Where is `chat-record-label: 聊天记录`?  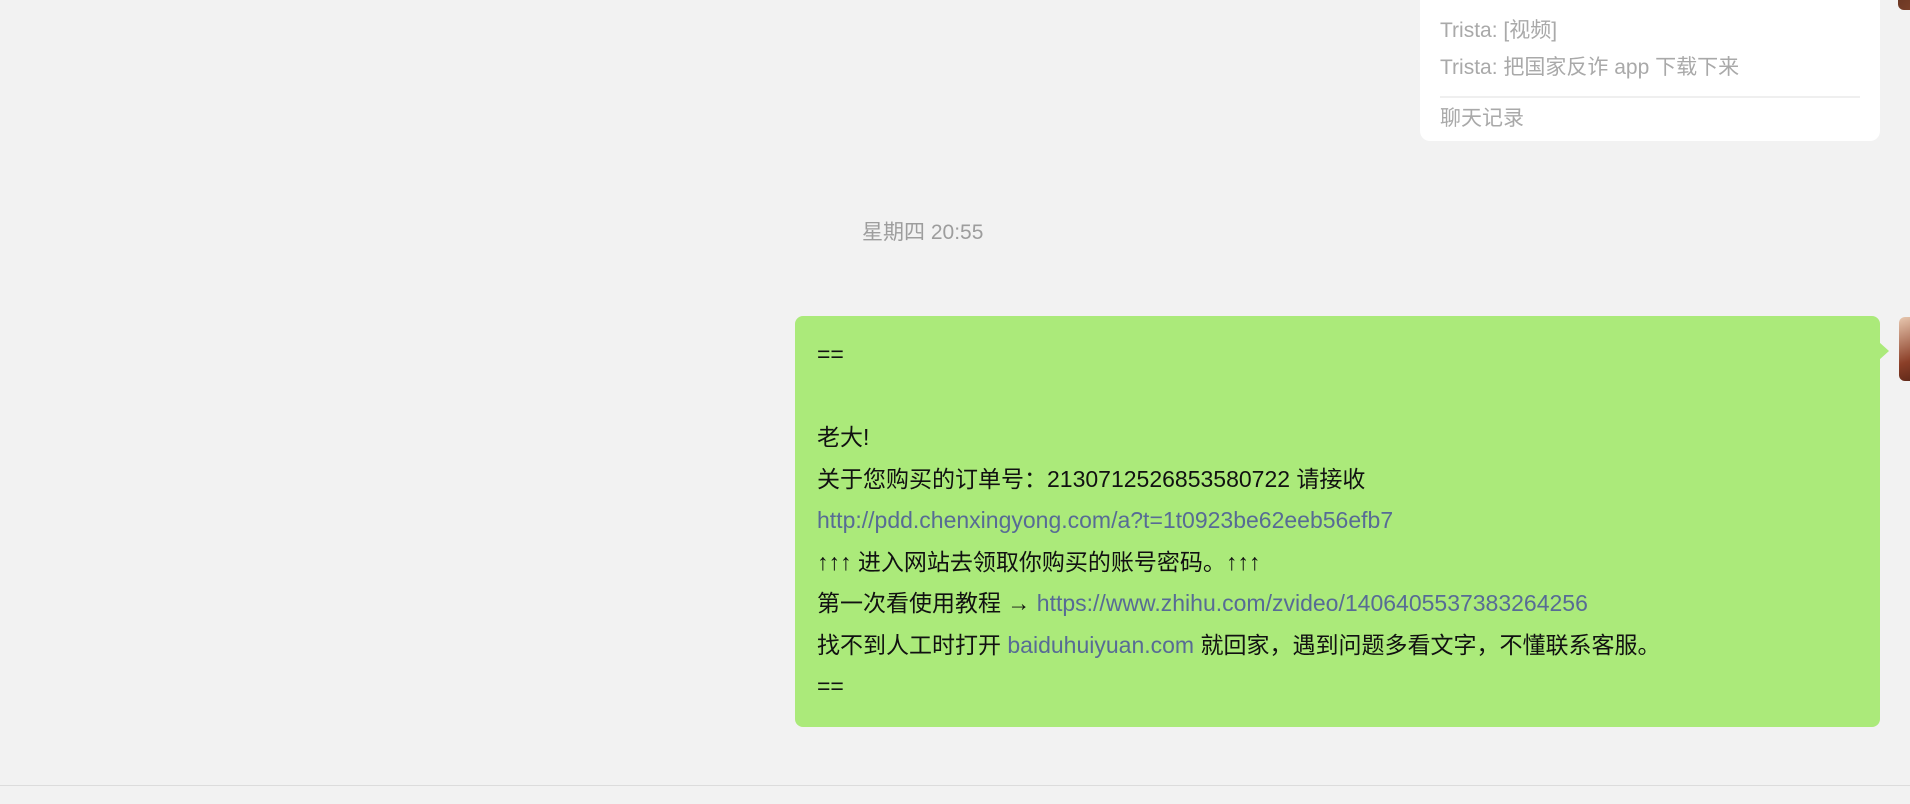
chat-record-label: 聊天记录 is located at coordinates (1482, 118).